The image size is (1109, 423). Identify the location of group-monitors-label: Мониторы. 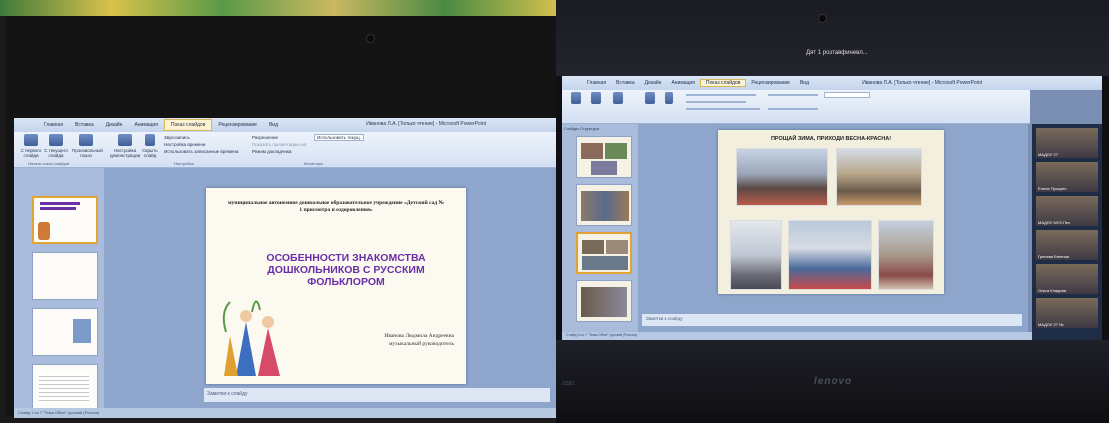
(314, 163).